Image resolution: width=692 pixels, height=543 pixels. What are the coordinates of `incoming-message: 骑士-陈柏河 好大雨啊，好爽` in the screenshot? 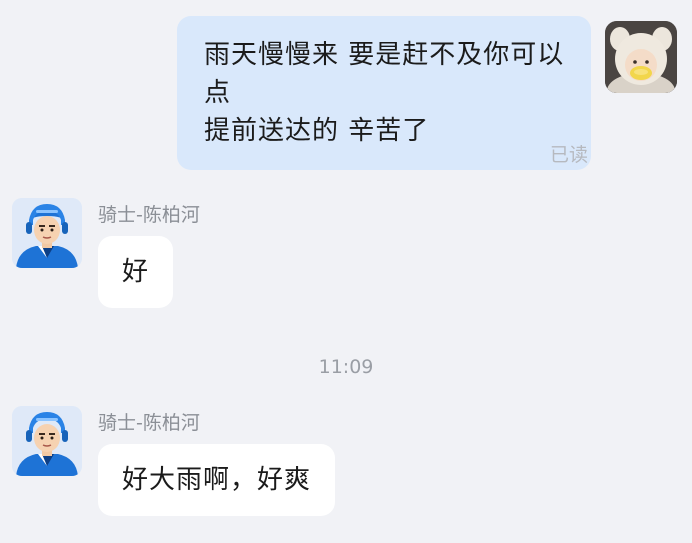 It's located at (174, 461).